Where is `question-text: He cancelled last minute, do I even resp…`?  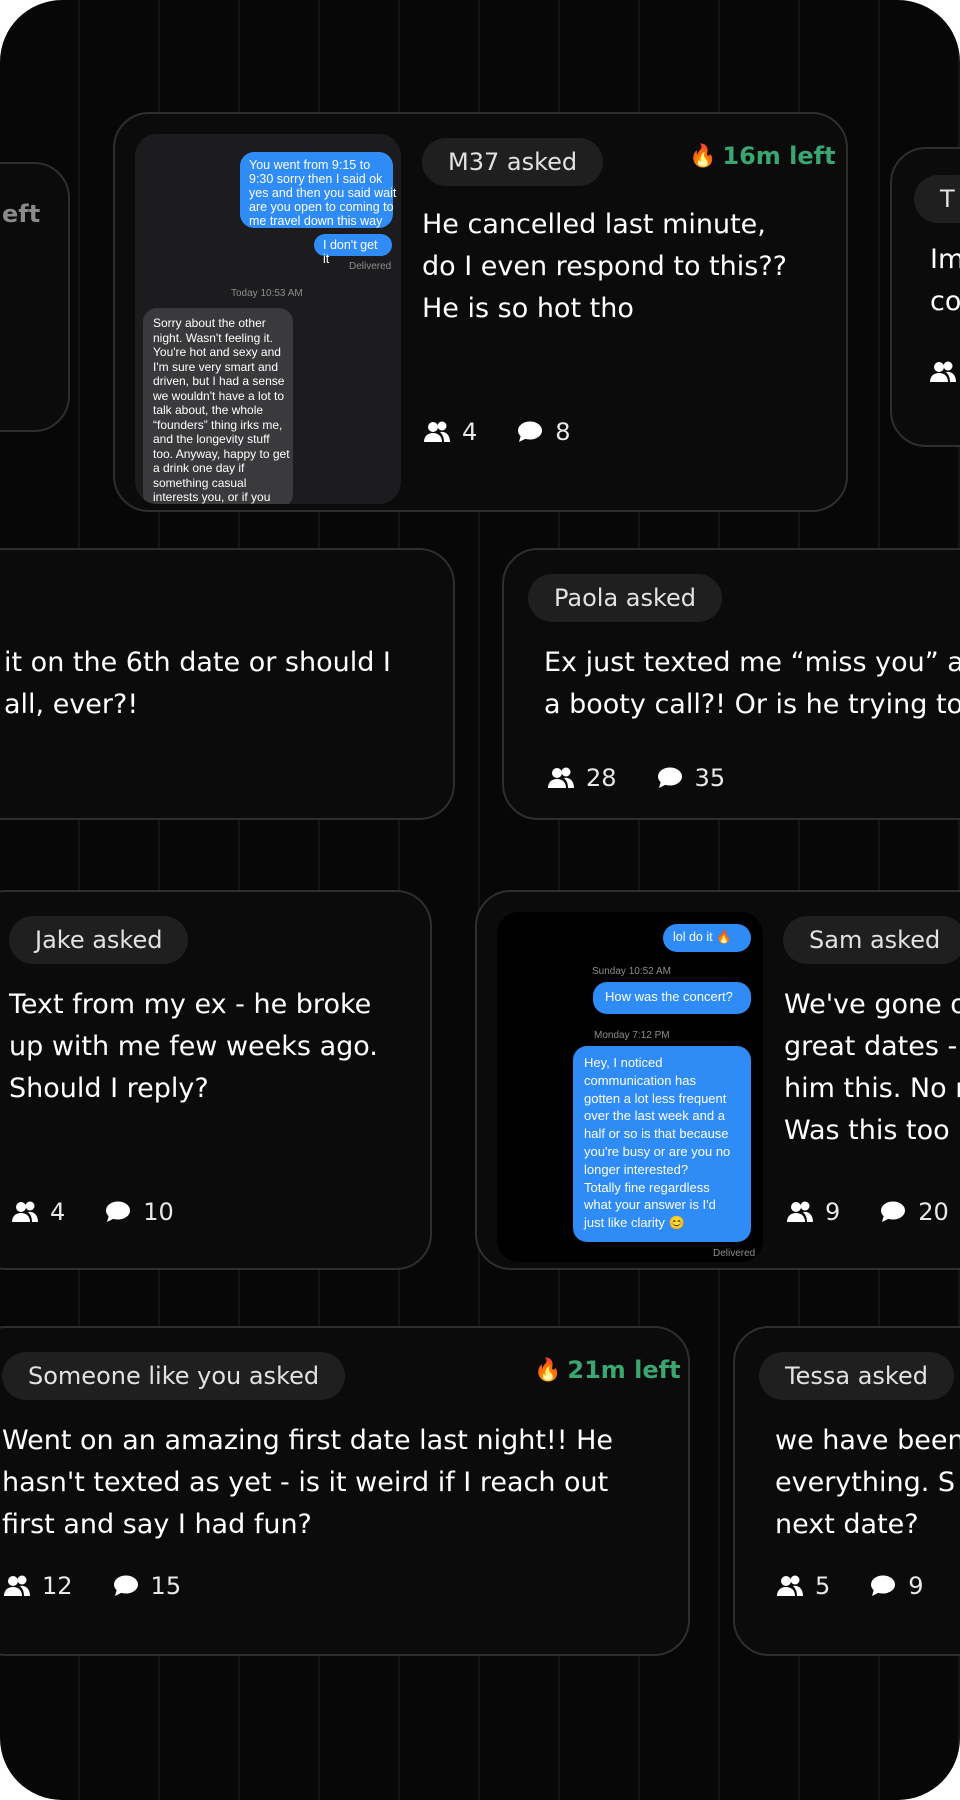 question-text: He cancelled last minute, do I even resp… is located at coordinates (604, 266).